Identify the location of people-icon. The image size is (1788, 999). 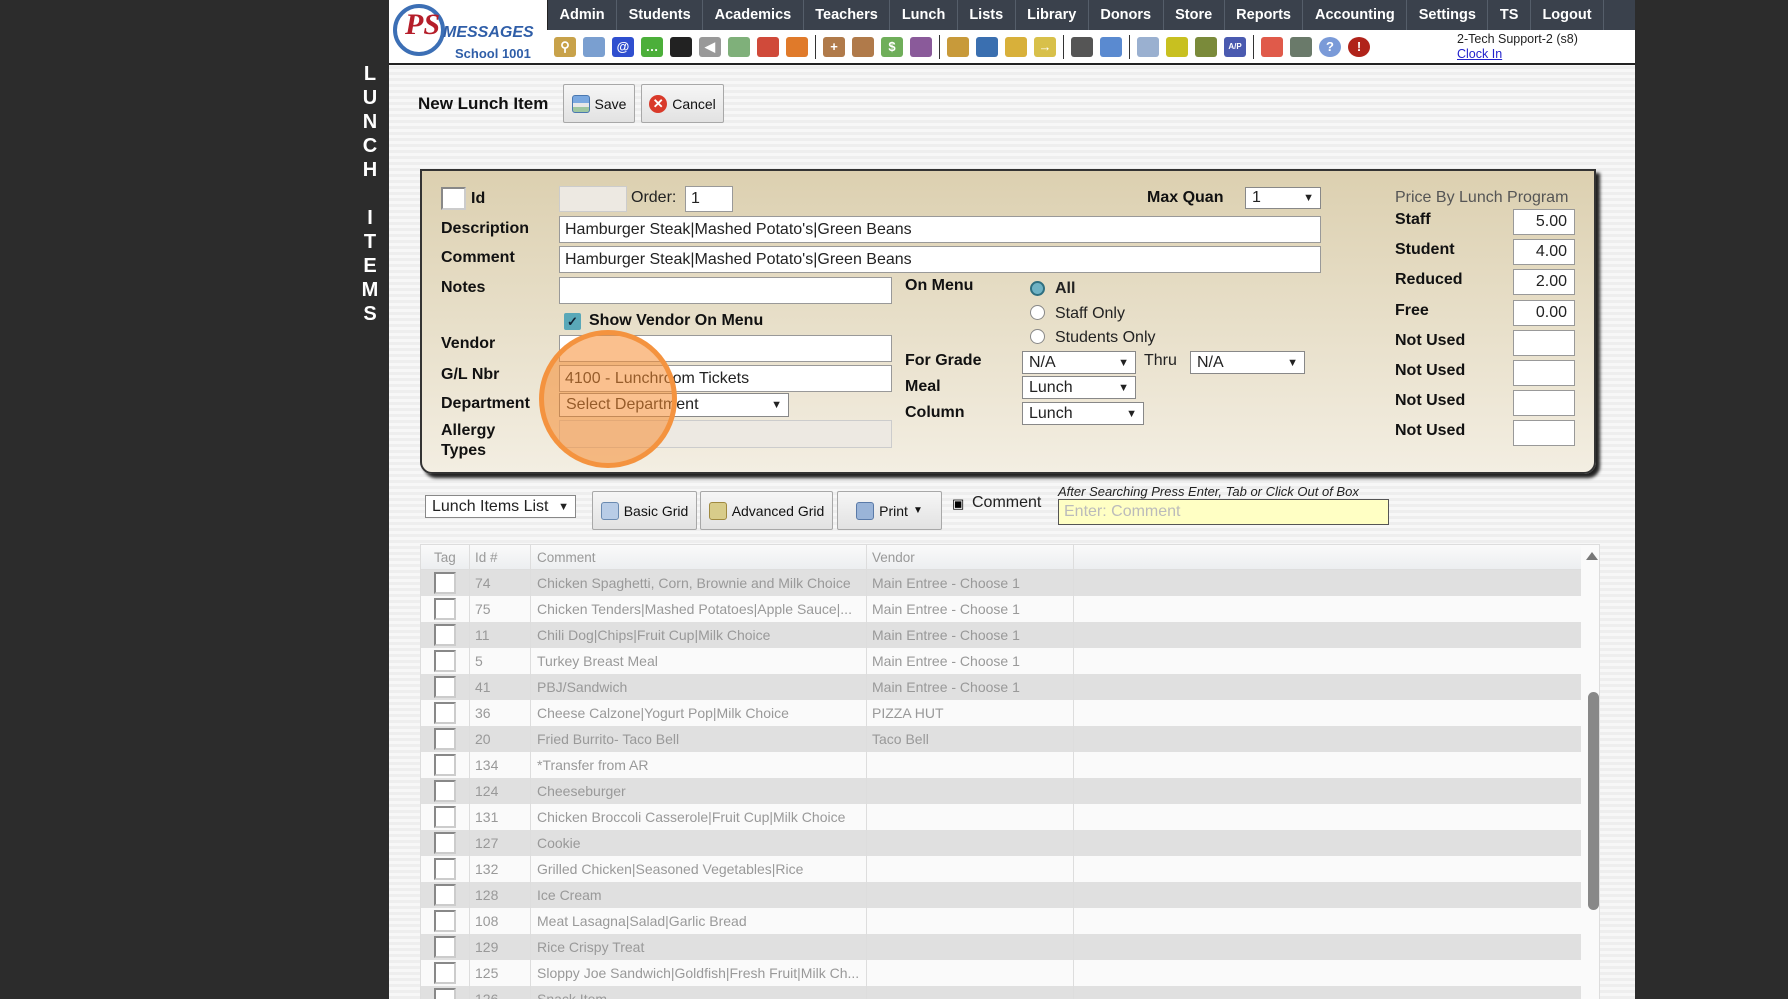
(921, 47).